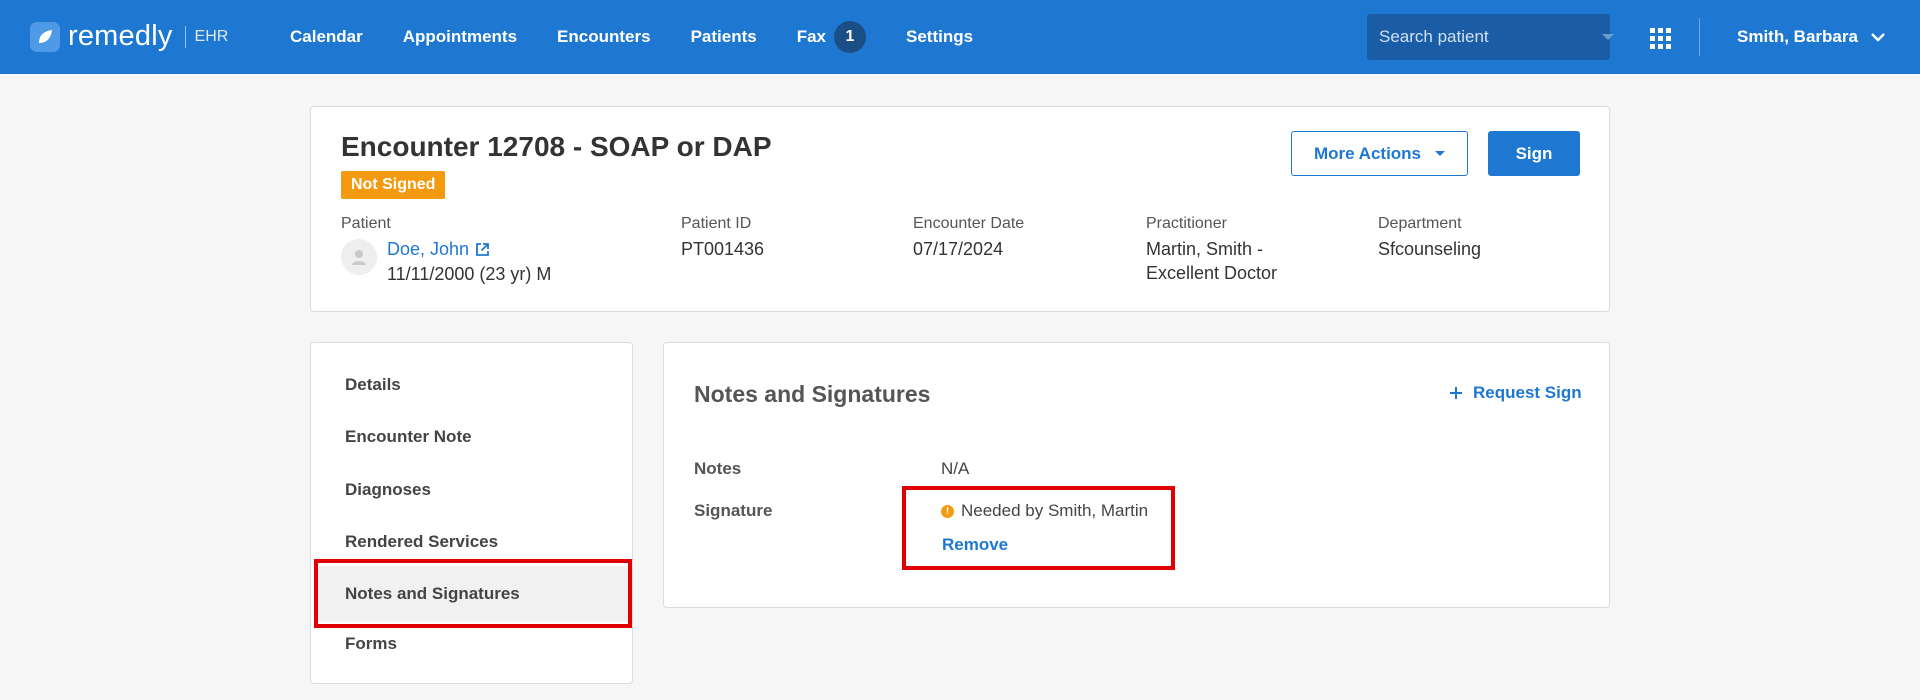  What do you see at coordinates (393, 185) in the screenshot?
I see `status-badge: Not Signed` at bounding box center [393, 185].